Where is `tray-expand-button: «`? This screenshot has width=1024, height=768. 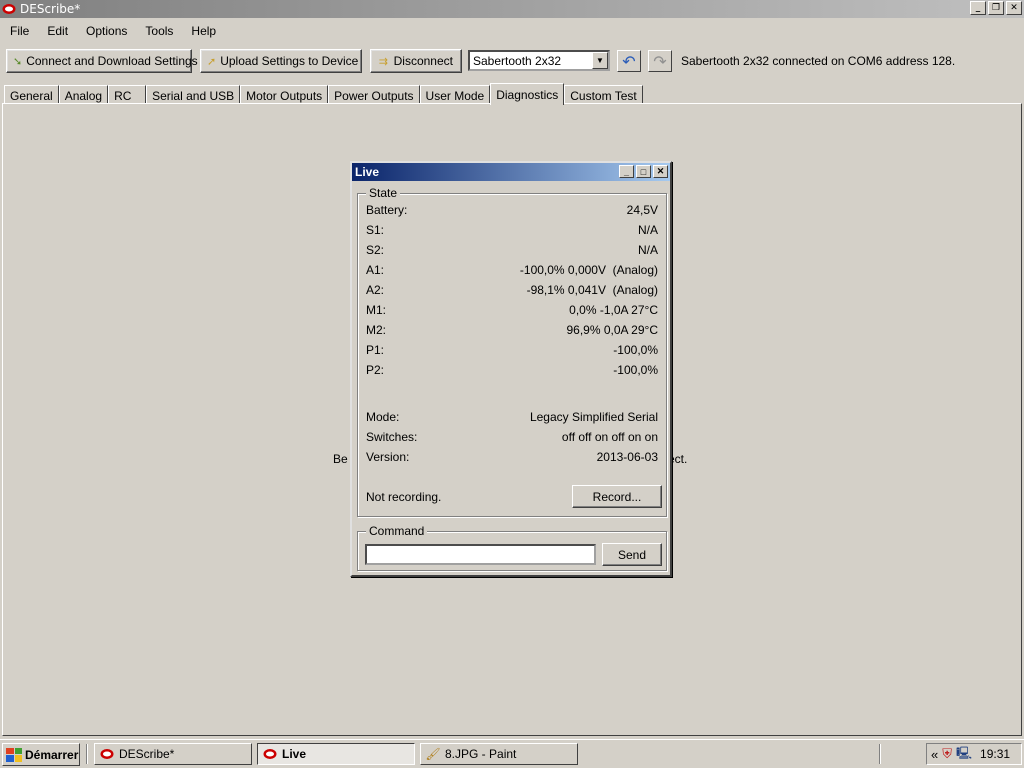
tray-expand-button: « is located at coordinates (934, 754).